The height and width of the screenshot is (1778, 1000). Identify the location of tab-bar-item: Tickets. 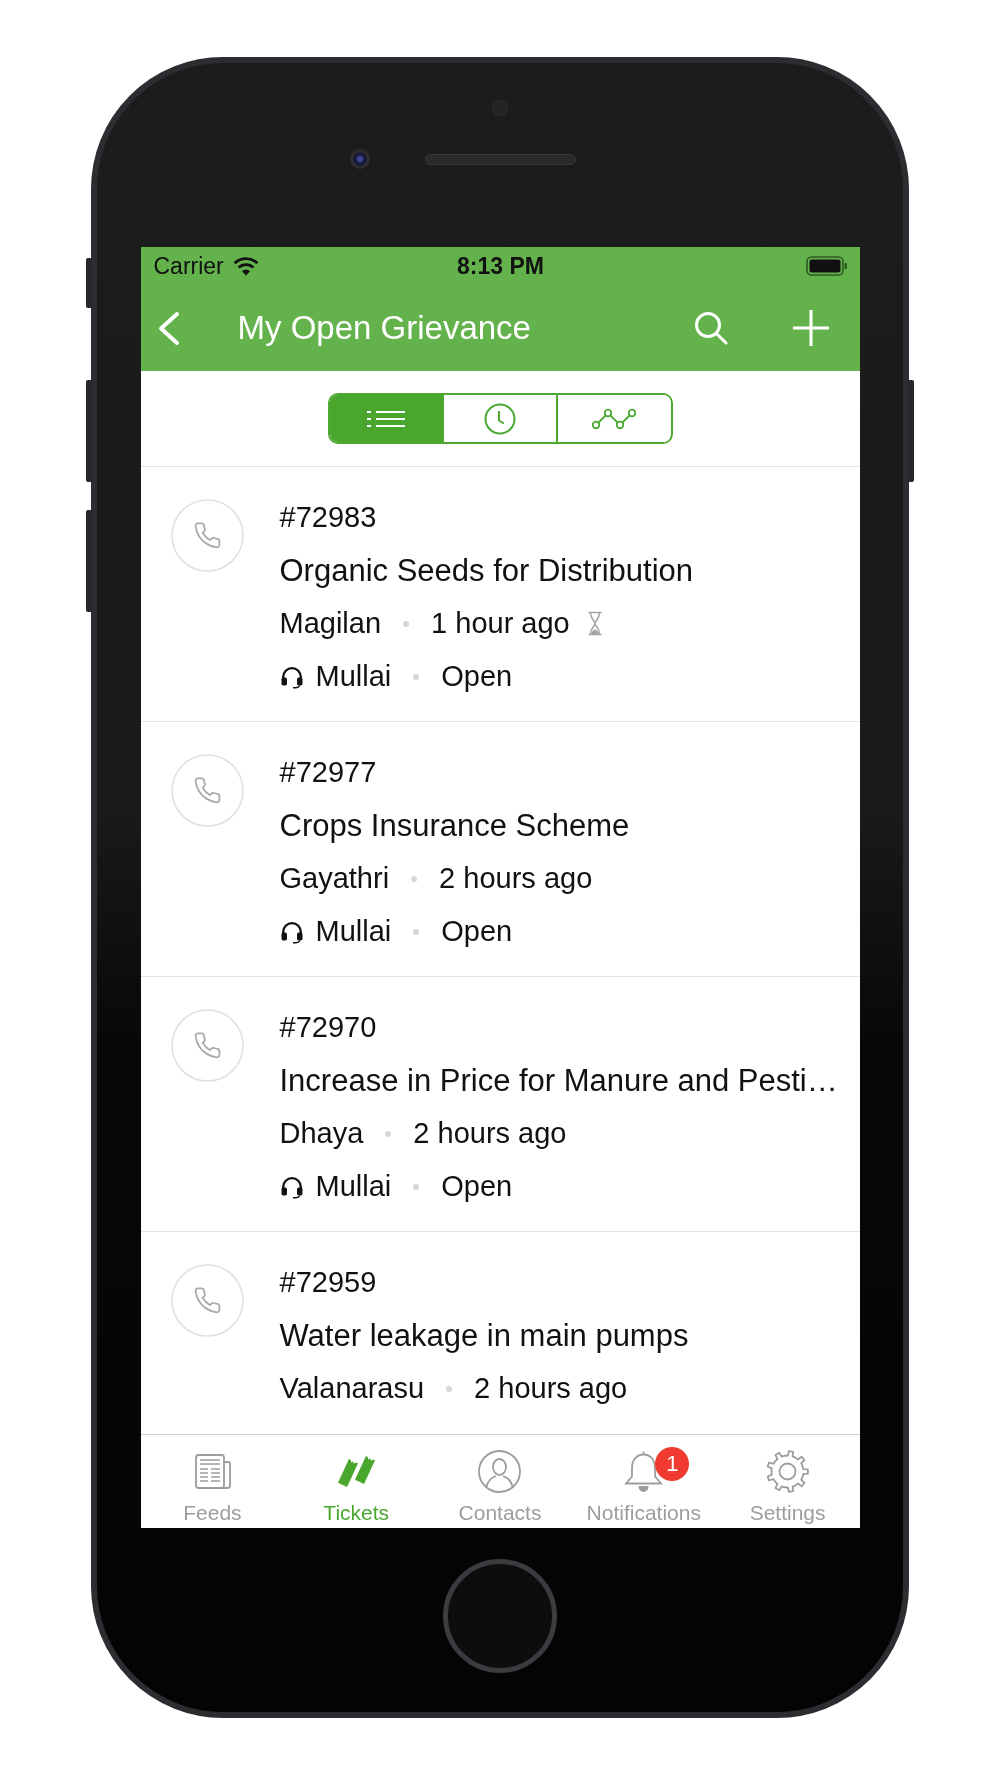
(356, 1481).